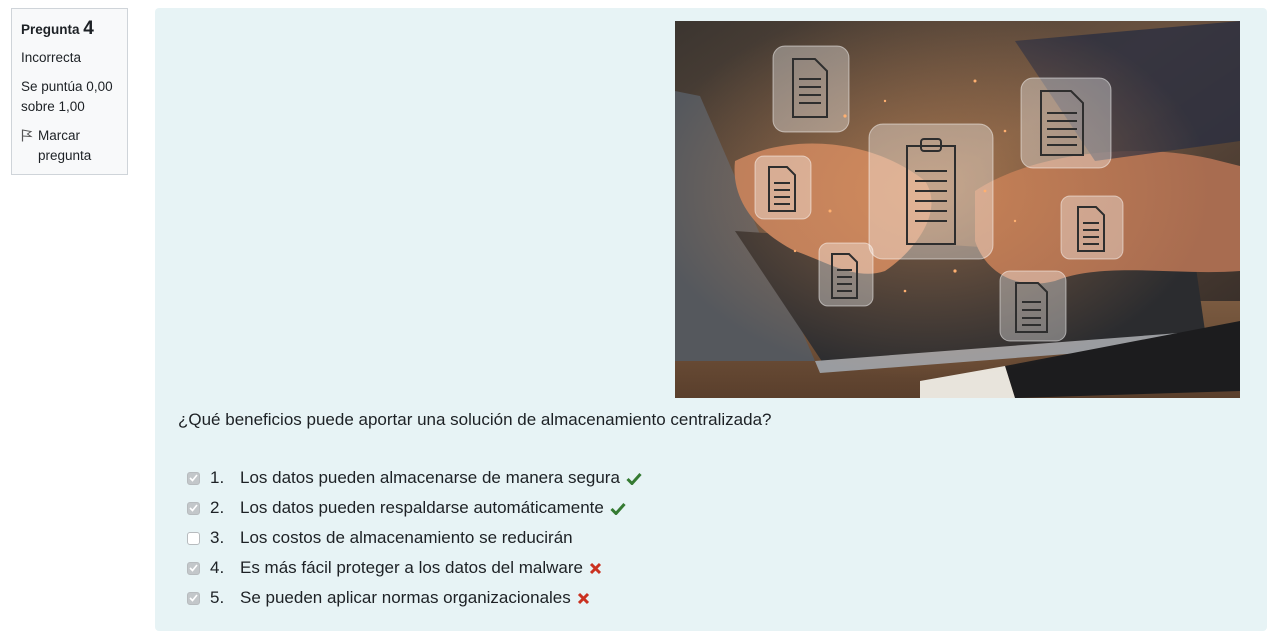 This screenshot has height=635, width=1271. What do you see at coordinates (217, 597) in the screenshot?
I see `answer-number: 5.` at bounding box center [217, 597].